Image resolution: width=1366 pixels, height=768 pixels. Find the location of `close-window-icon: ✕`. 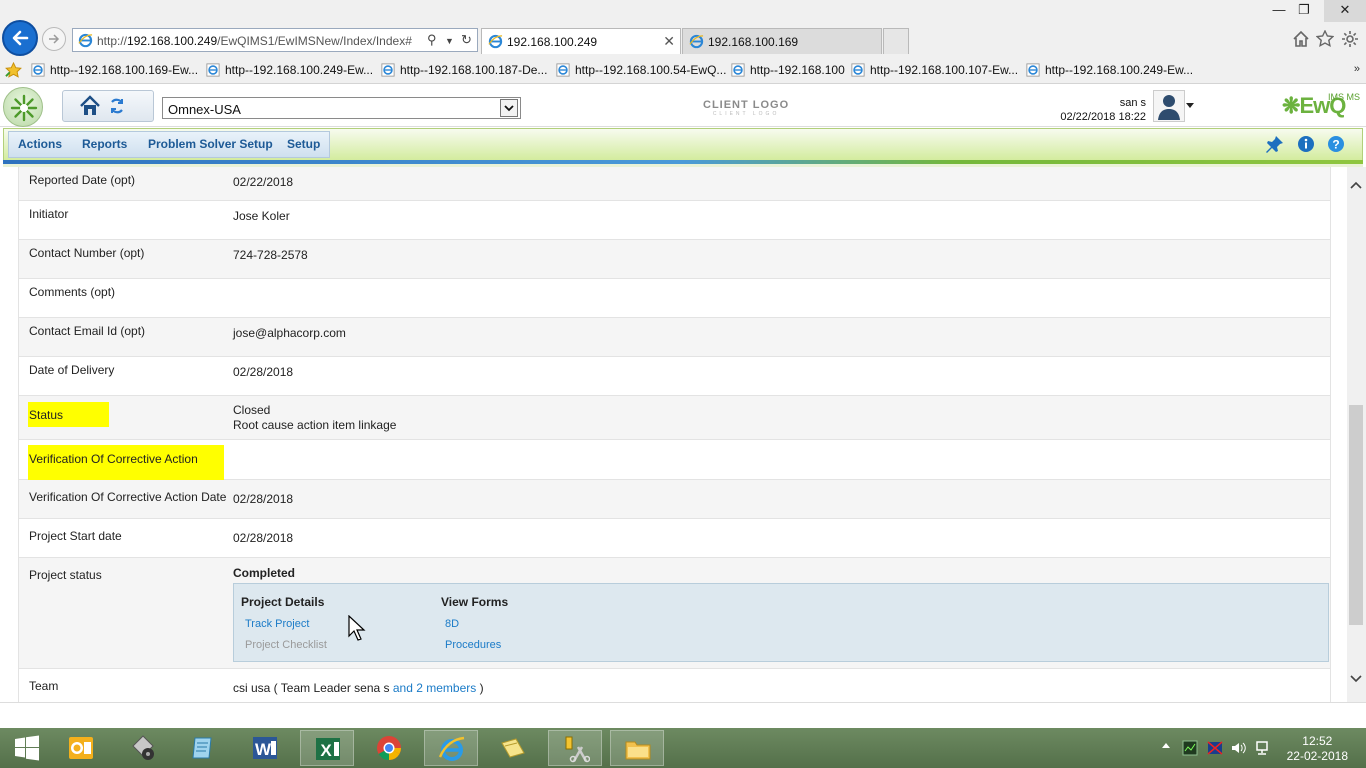

close-window-icon: ✕ is located at coordinates (1345, 11).